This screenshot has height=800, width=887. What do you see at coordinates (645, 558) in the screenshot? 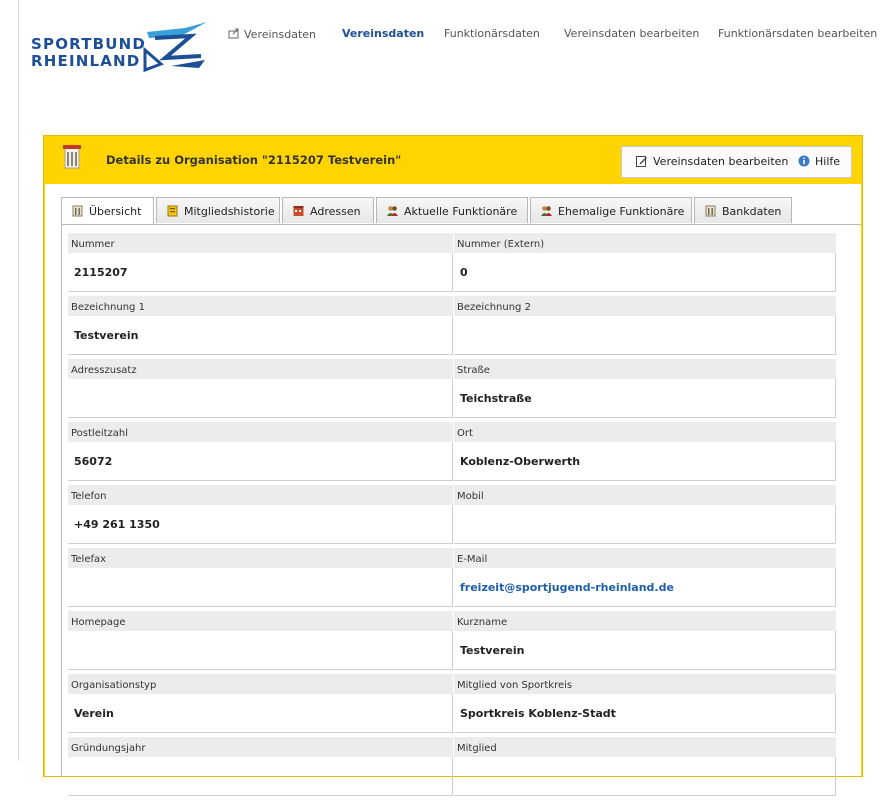
I see `field-label: E-Mail` at bounding box center [645, 558].